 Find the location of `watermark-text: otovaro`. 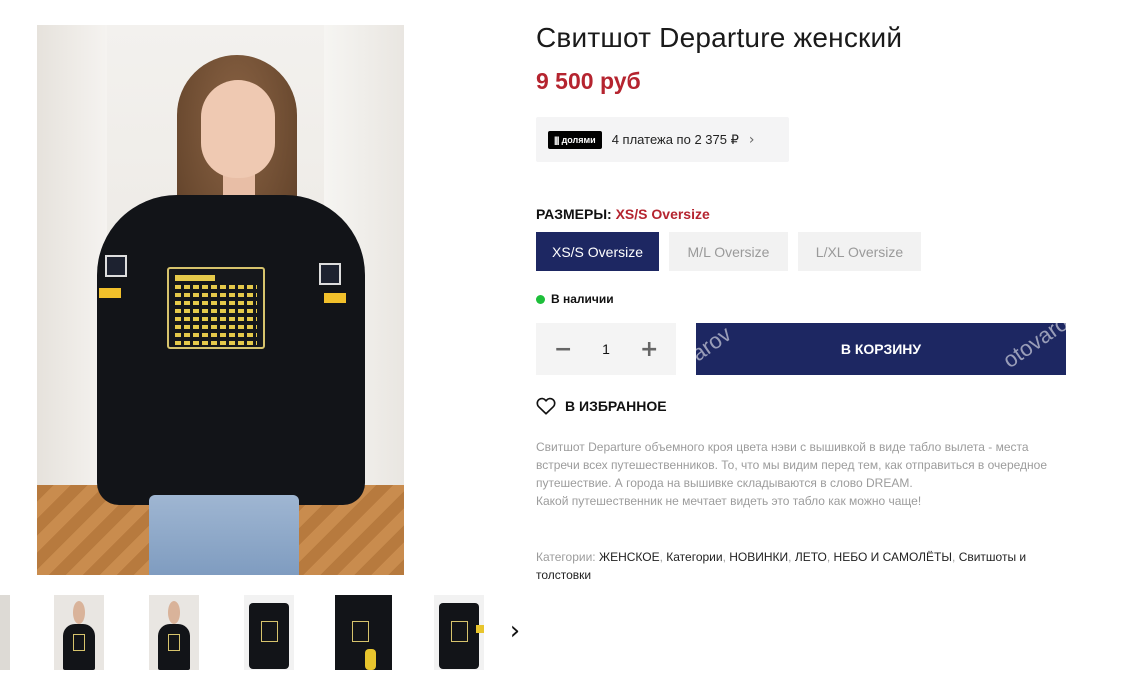

watermark-text: otovaro is located at coordinates (1031, 348).